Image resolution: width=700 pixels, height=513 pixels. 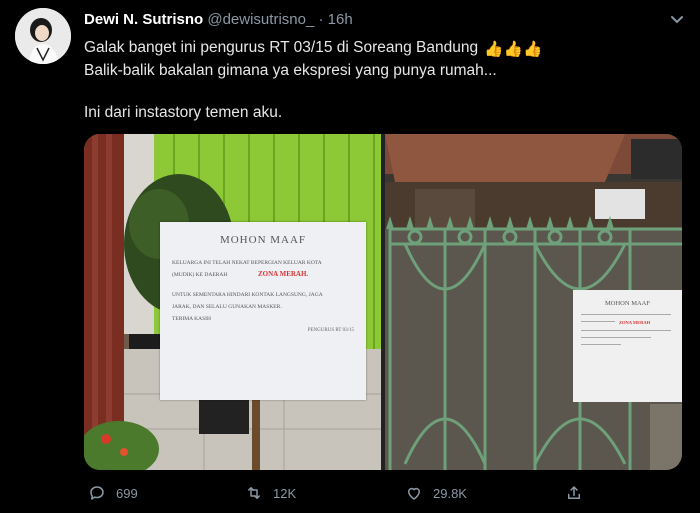 What do you see at coordinates (263, 240) in the screenshot?
I see `notice-title: MOHON MAAF` at bounding box center [263, 240].